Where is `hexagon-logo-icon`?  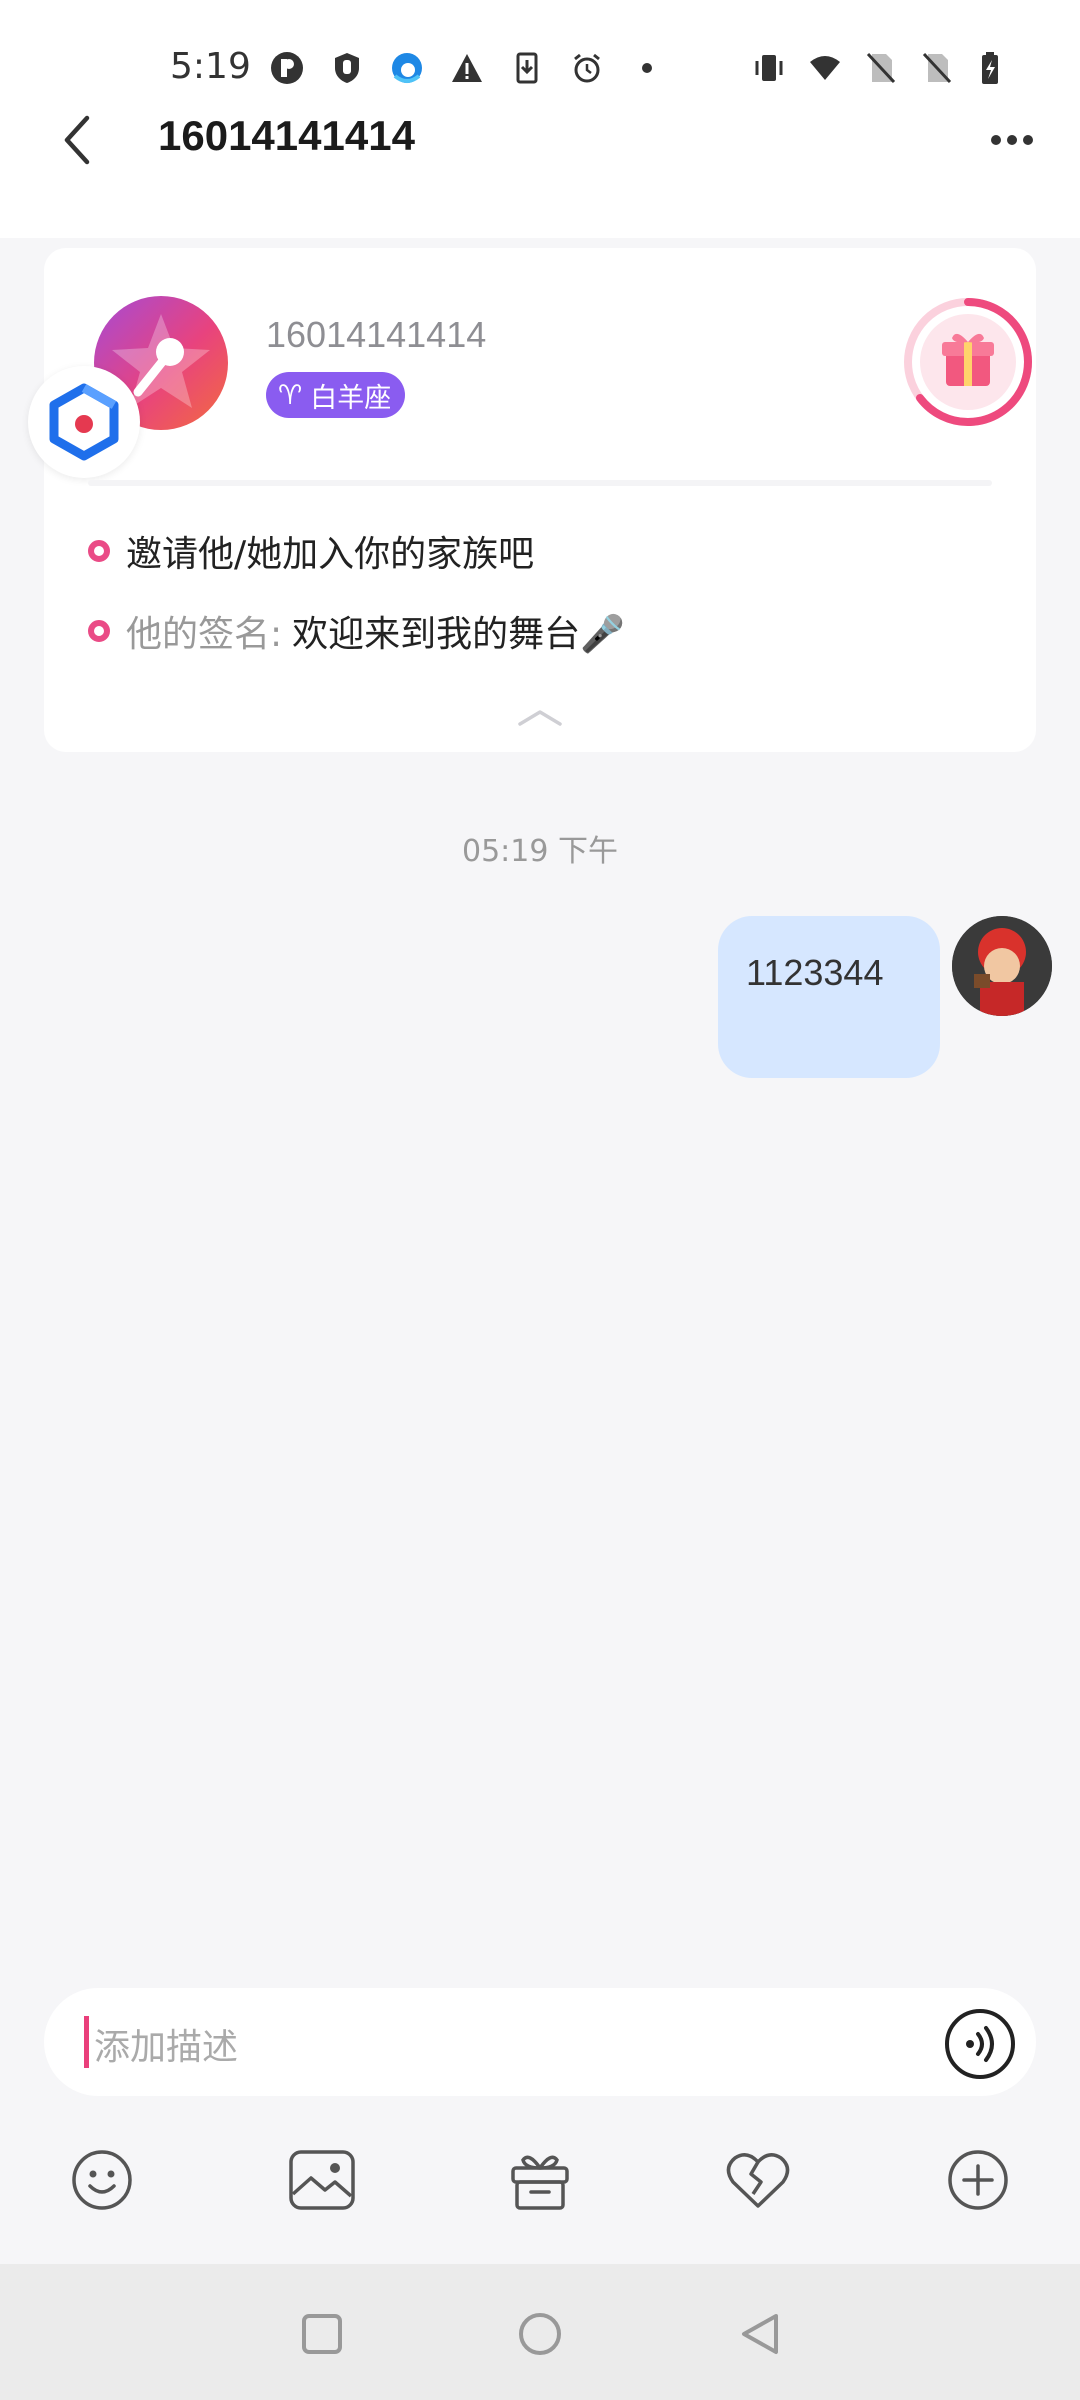 hexagon-logo-icon is located at coordinates (84, 422).